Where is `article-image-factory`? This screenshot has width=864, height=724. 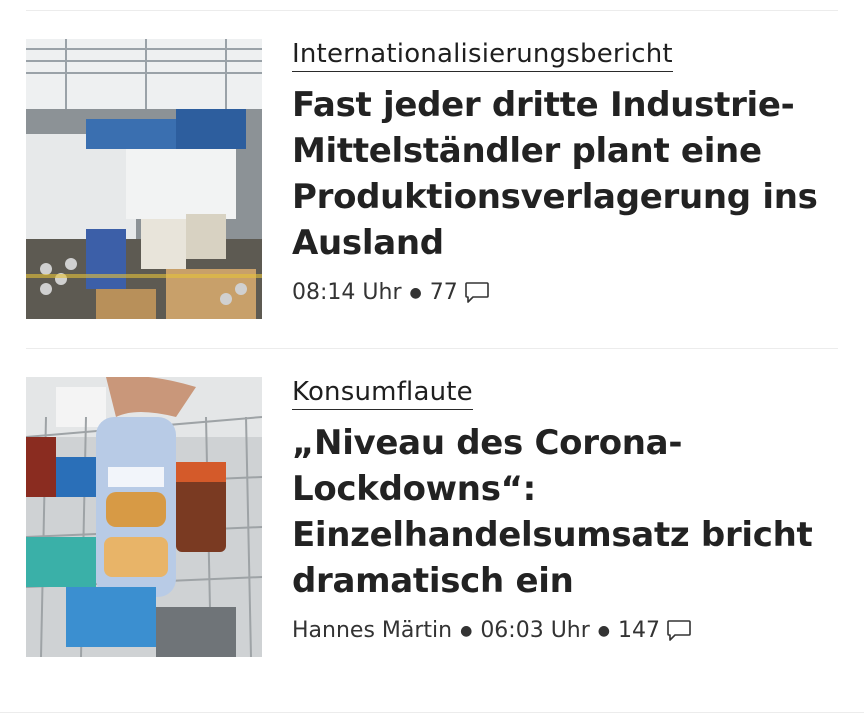
article-image-factory is located at coordinates (144, 179).